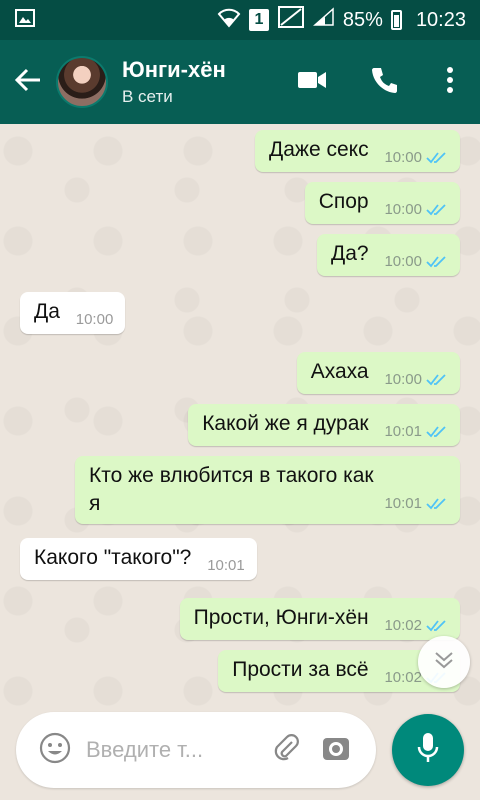 The height and width of the screenshot is (800, 480). What do you see at coordinates (231, 489) in the screenshot?
I see `message-text: Кто же влюбится в такого как я` at bounding box center [231, 489].